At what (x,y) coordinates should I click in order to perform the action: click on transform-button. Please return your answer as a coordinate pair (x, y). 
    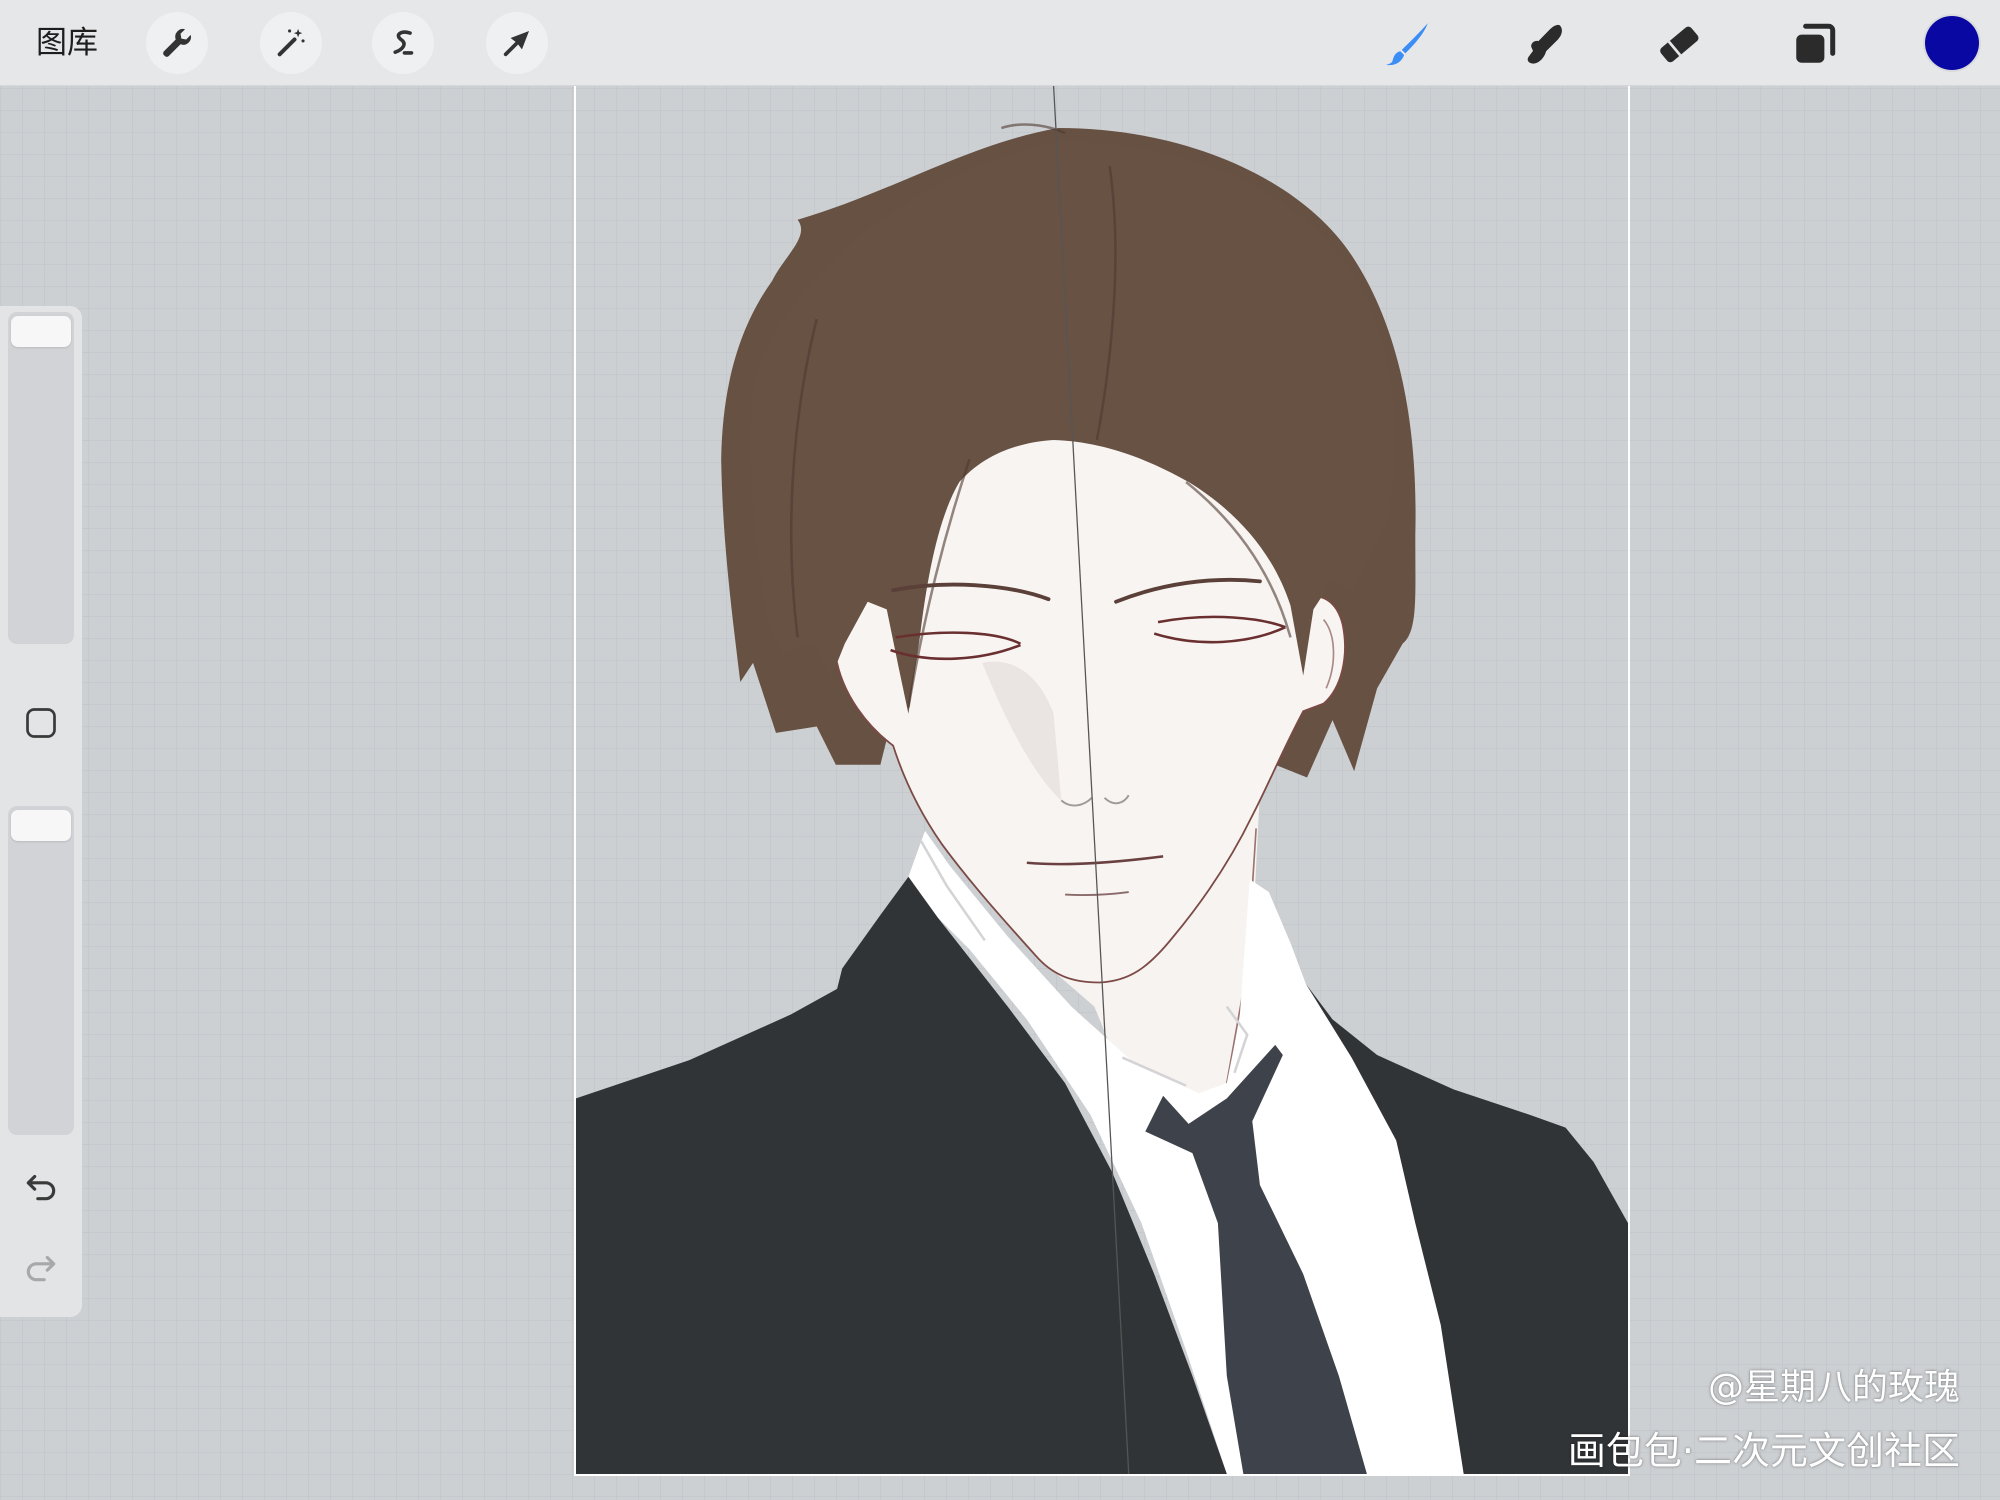
    Looking at the image, I should click on (517, 43).